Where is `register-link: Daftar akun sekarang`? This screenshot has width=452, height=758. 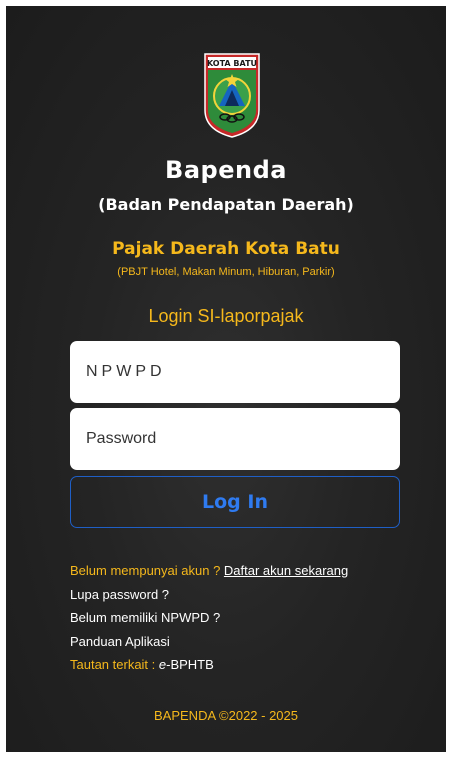
register-link: Daftar akun sekarang is located at coordinates (286, 570).